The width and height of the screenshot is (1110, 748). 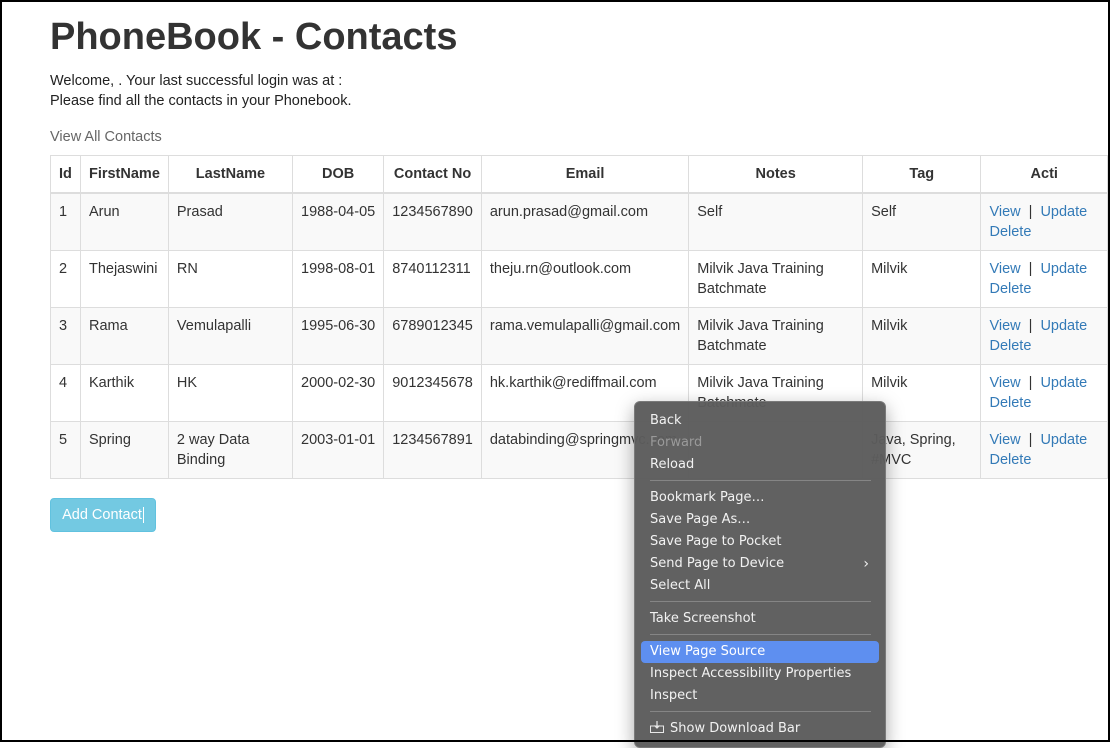 What do you see at coordinates (106, 137) in the screenshot?
I see `view-all-contacts-link: View All Contacts` at bounding box center [106, 137].